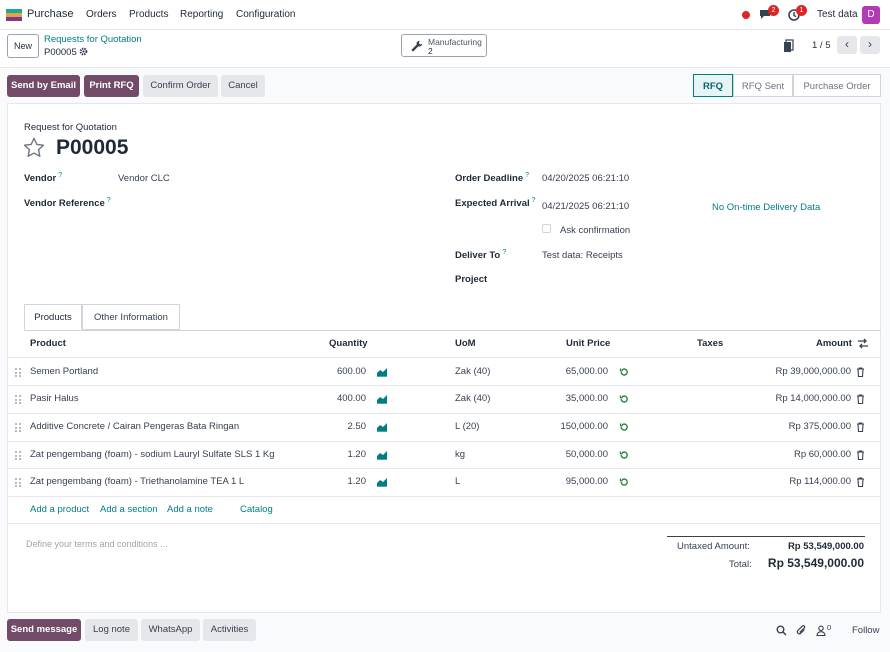  Describe the element at coordinates (357, 426) in the screenshot. I see `line-quantity: 2.50` at that location.